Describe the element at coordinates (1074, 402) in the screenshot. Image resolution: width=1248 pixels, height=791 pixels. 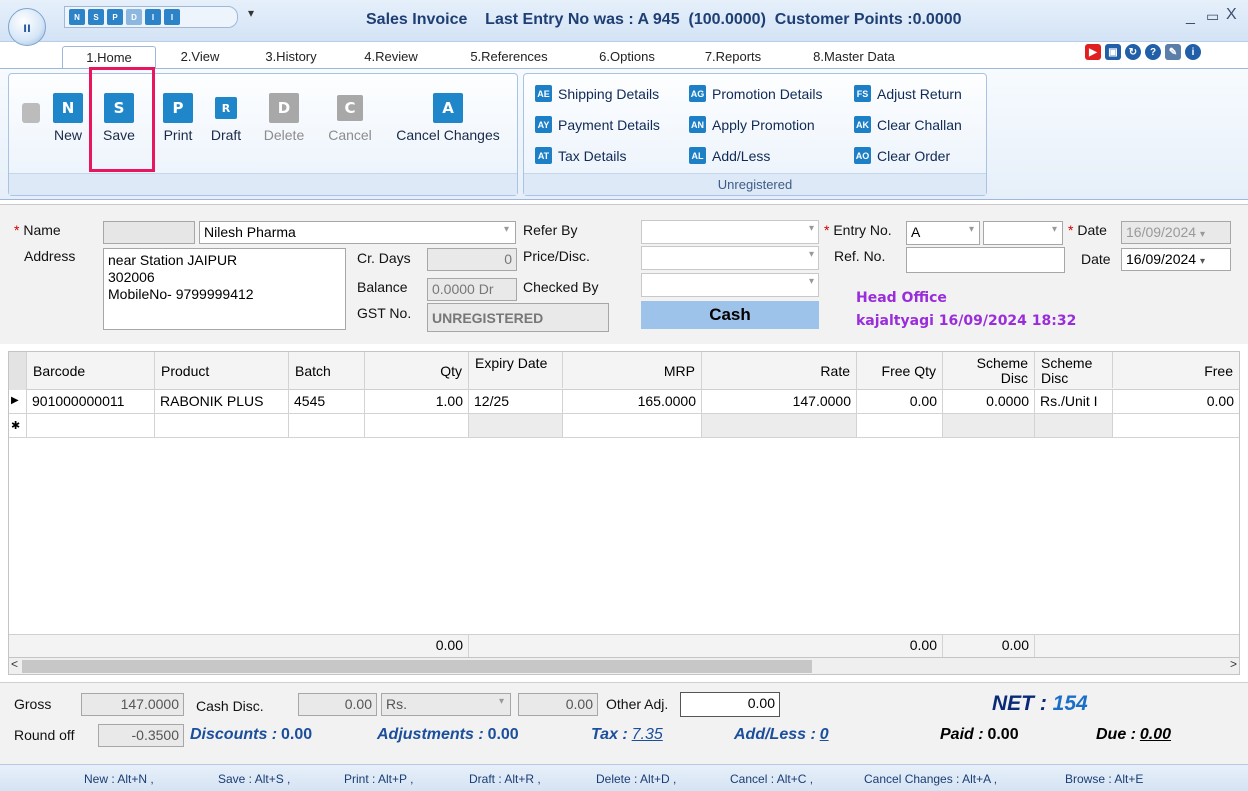
I see `cell-scheme-type: Rs./Unit I` at that location.